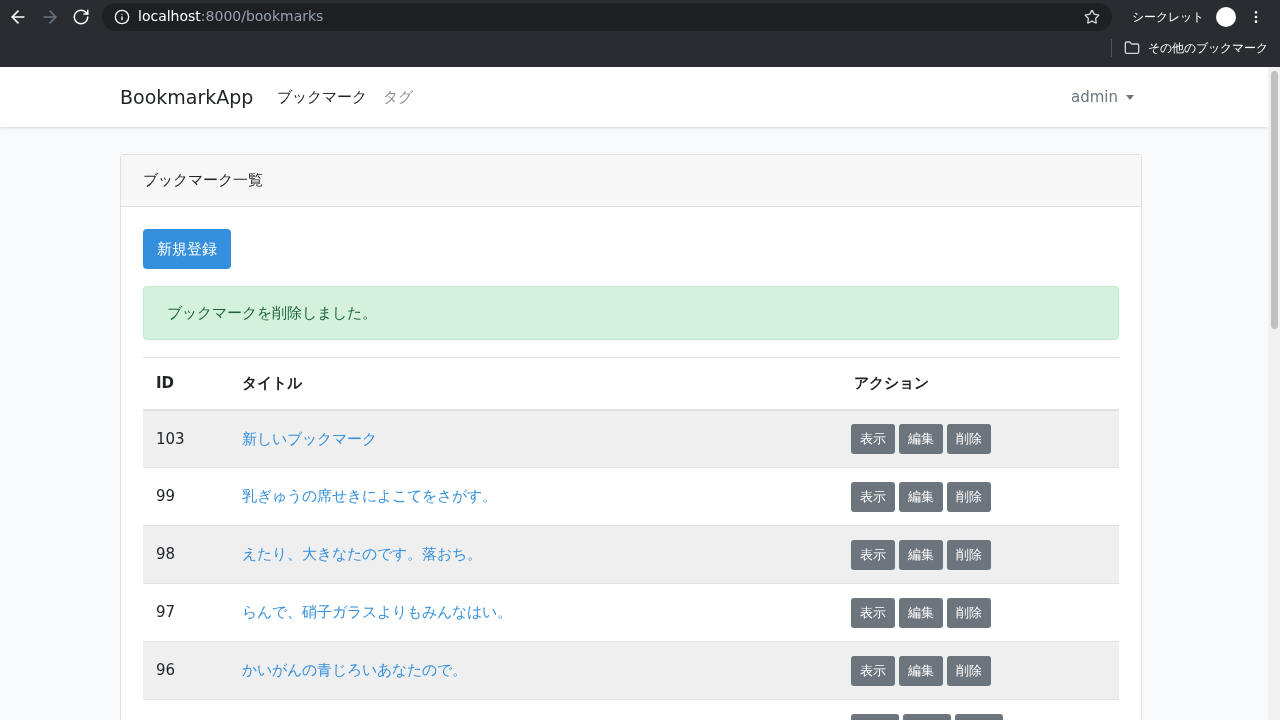 This screenshot has width=1280, height=720. I want to click on bookmark-folder: その他のブックマーク, so click(1189, 48).